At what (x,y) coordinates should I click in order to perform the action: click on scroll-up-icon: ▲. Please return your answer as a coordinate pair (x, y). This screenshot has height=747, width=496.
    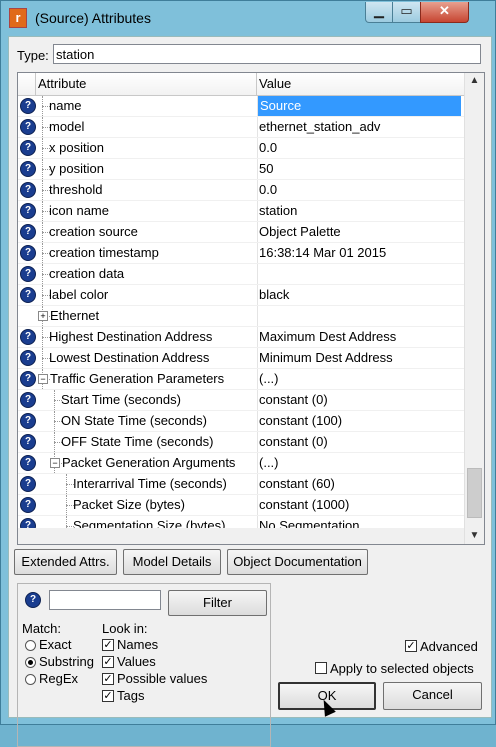
    Looking at the image, I should click on (474, 80).